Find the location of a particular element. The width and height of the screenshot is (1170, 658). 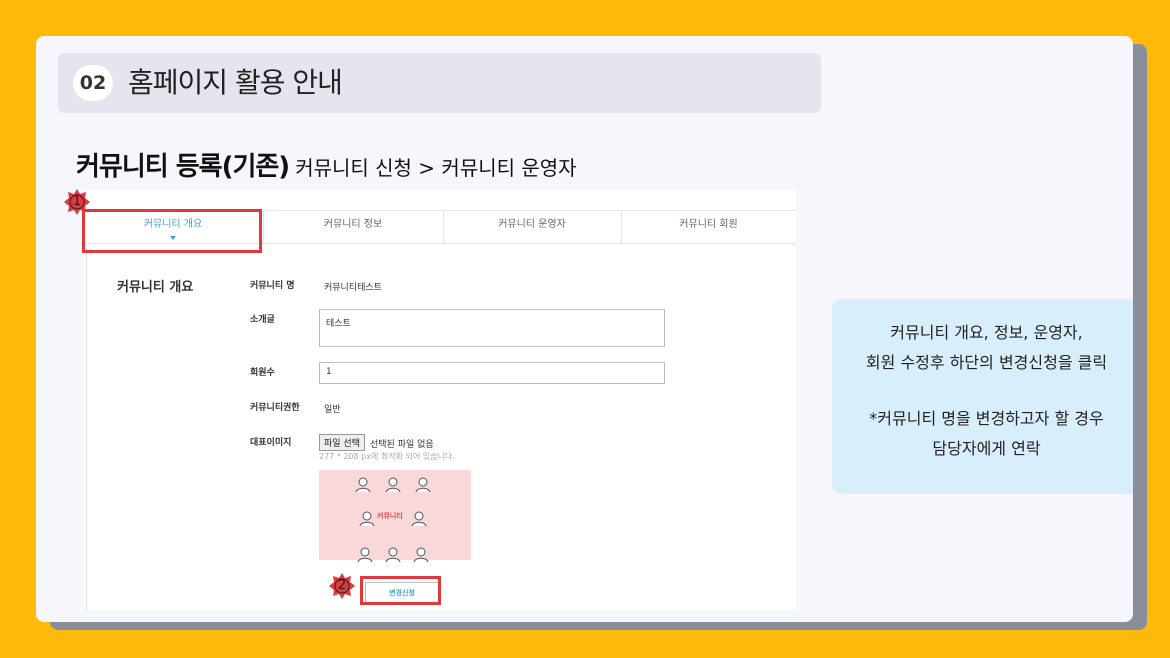

tab-label: 커뮤니티 정보 is located at coordinates (353, 224).